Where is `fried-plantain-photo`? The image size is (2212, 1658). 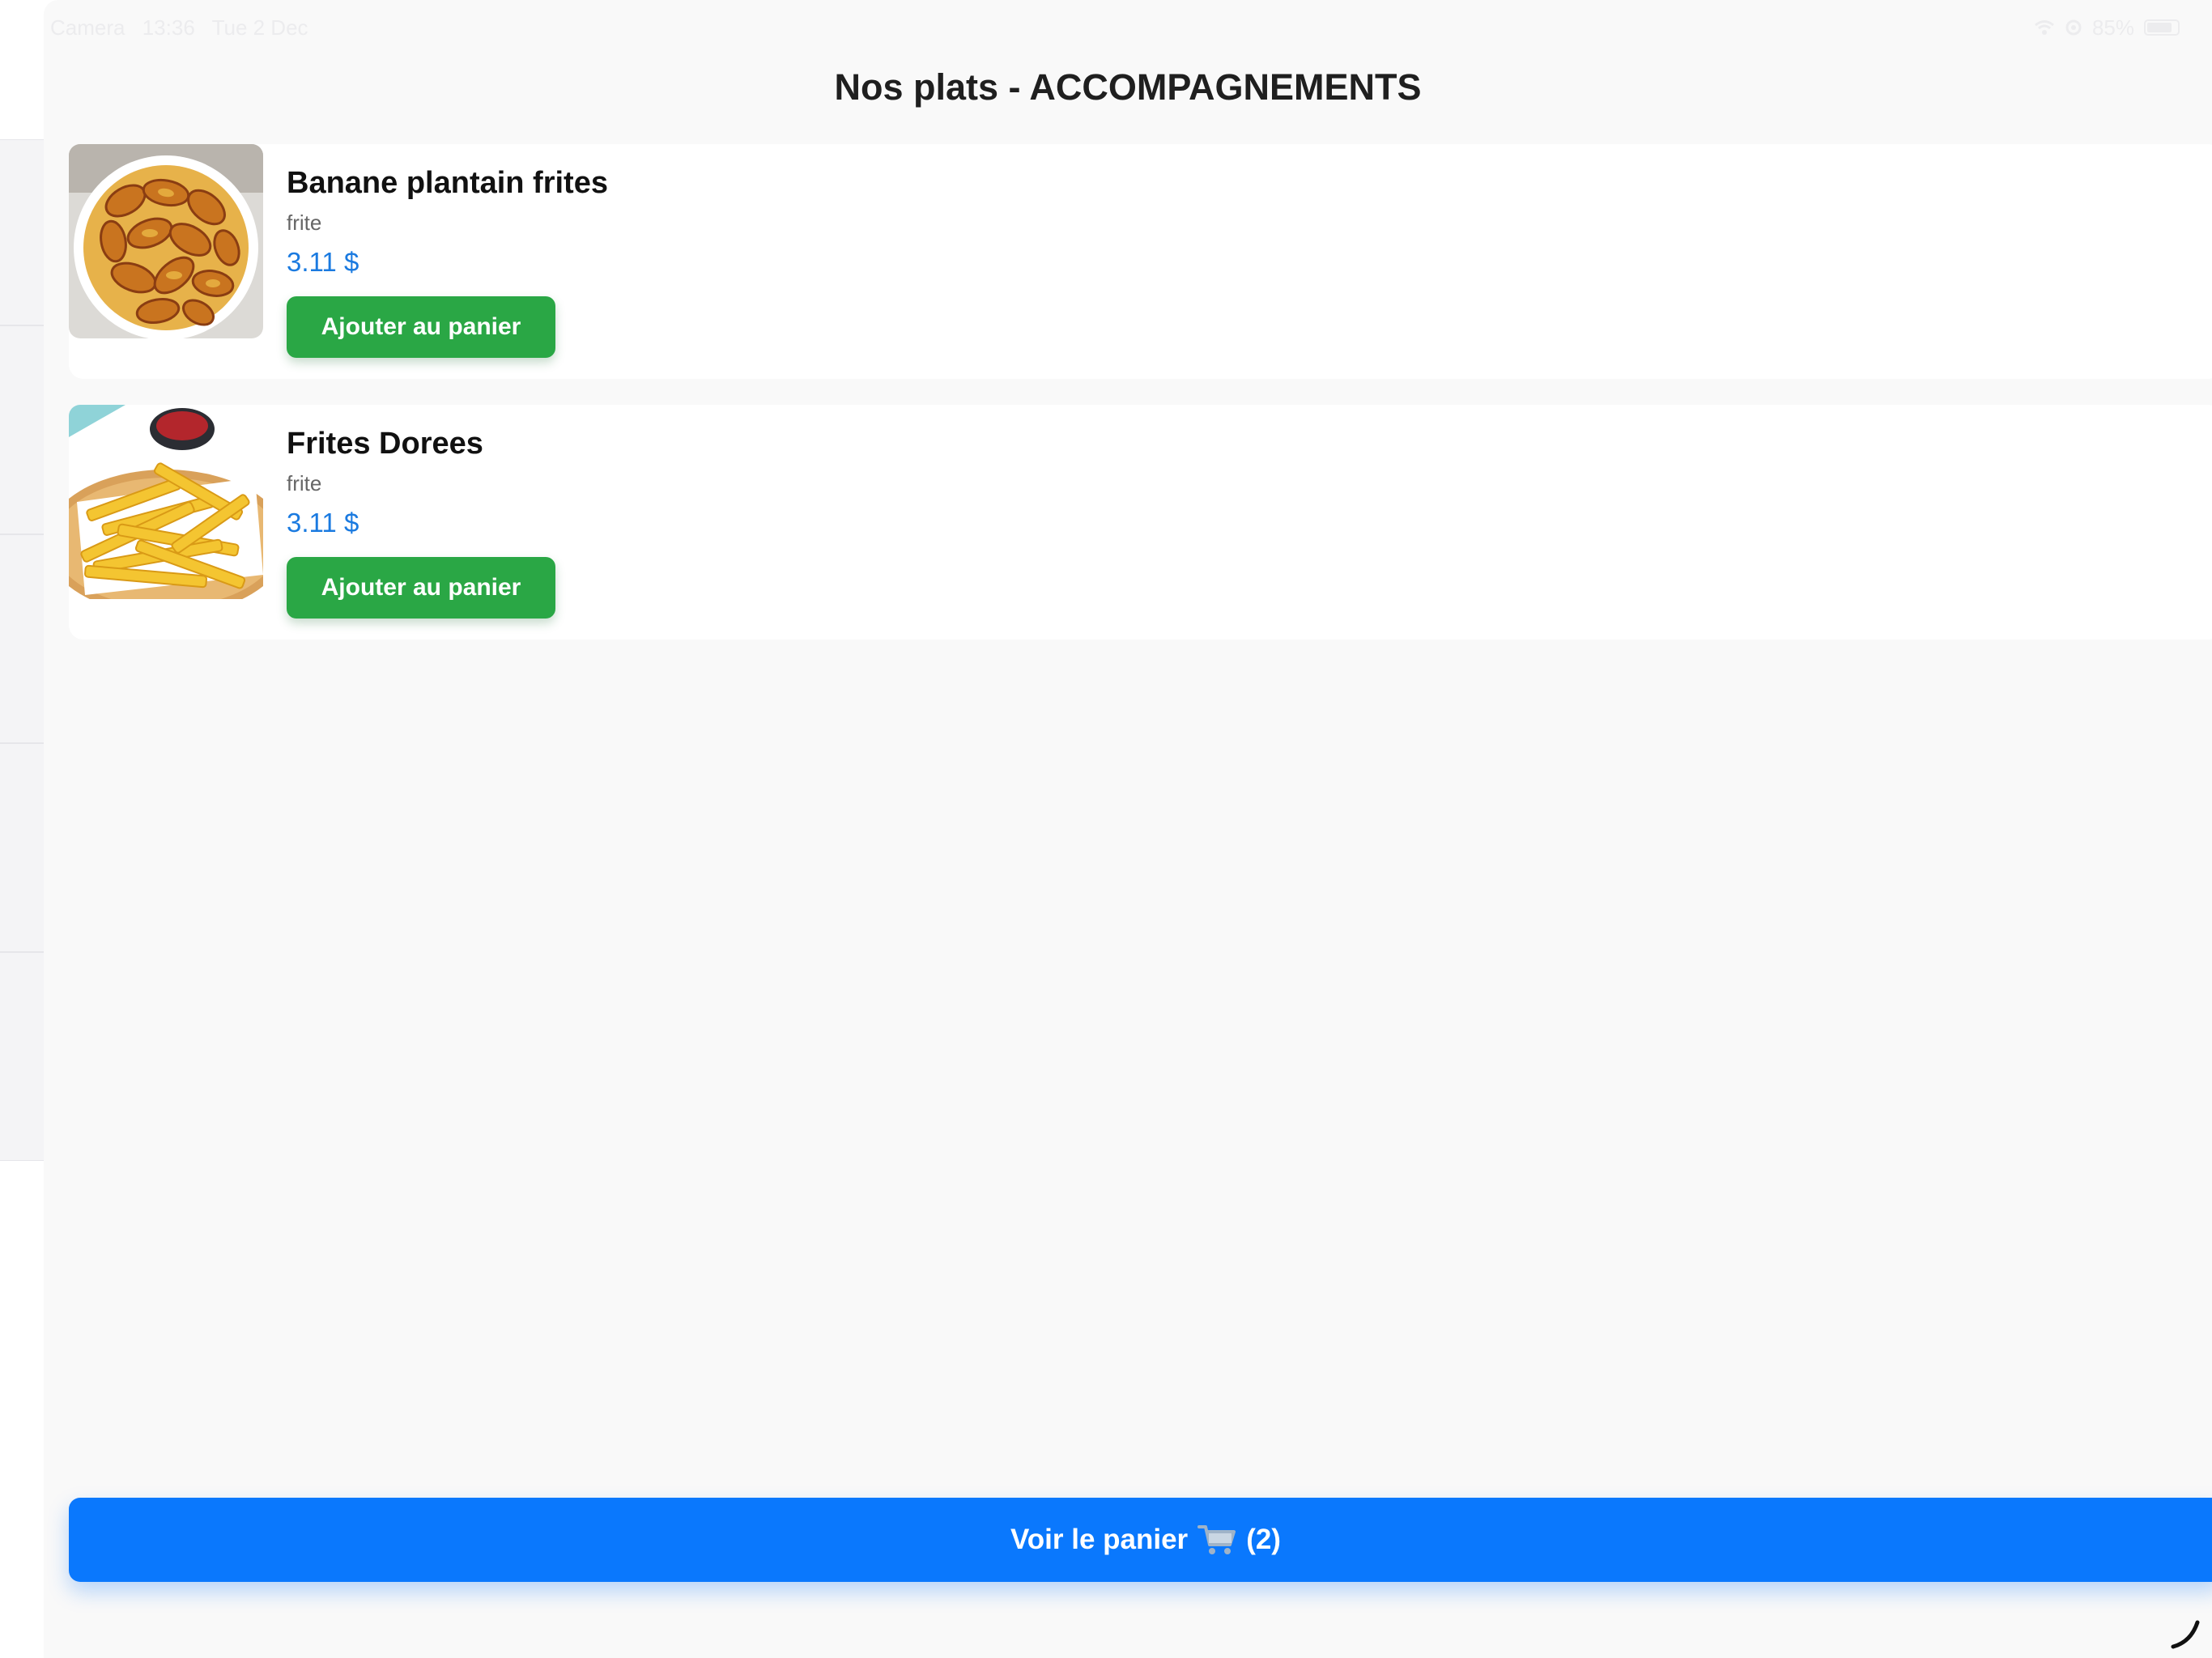 fried-plantain-photo is located at coordinates (166, 241).